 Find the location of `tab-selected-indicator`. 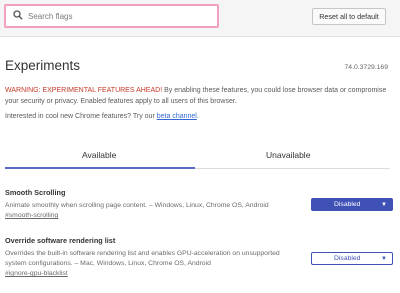

tab-selected-indicator is located at coordinates (100, 168).